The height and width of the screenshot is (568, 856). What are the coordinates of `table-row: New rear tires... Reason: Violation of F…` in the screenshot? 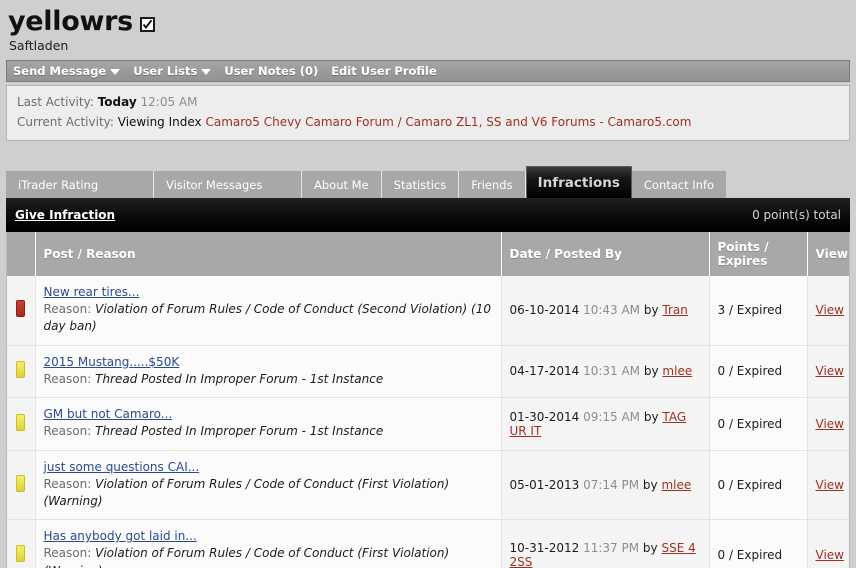 It's located at (428, 311).